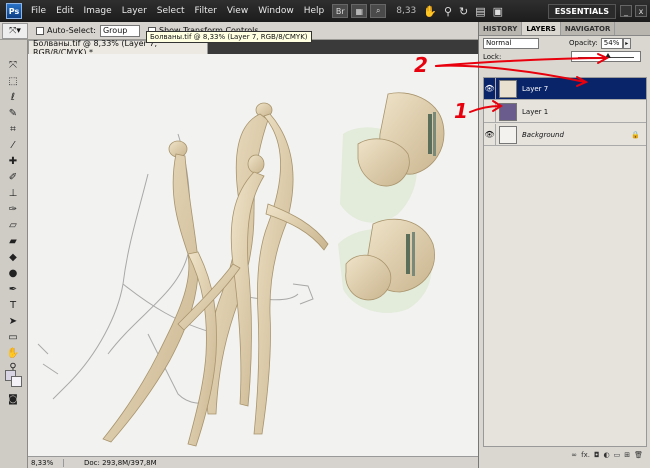  What do you see at coordinates (38, 11) in the screenshot?
I see `menu-file: File` at bounding box center [38, 11].